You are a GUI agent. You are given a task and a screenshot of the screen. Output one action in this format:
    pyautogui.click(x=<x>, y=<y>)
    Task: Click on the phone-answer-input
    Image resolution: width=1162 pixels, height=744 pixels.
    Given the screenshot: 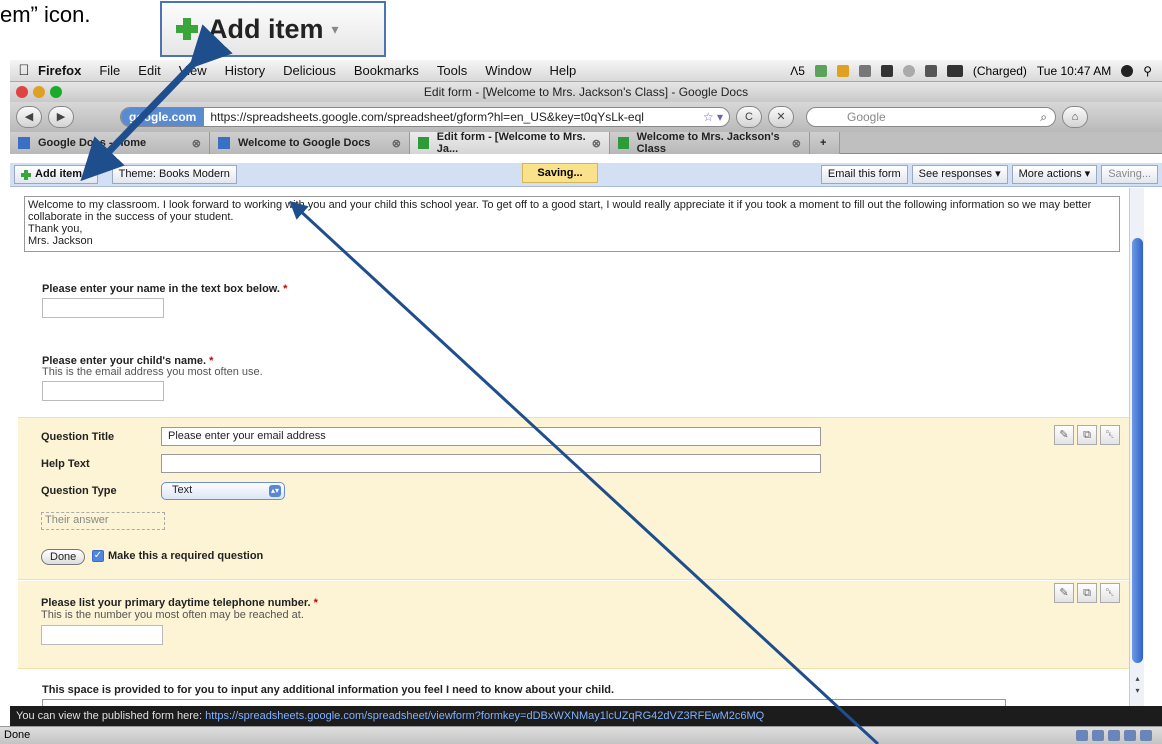 What is the action you would take?
    pyautogui.click(x=102, y=635)
    